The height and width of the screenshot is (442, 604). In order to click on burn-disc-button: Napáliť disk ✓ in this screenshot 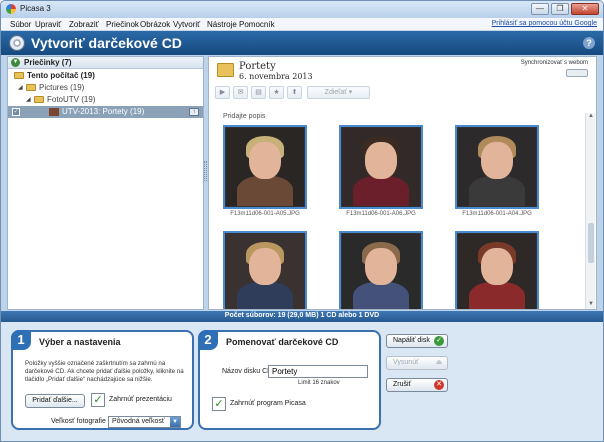, I will do `click(417, 341)`.